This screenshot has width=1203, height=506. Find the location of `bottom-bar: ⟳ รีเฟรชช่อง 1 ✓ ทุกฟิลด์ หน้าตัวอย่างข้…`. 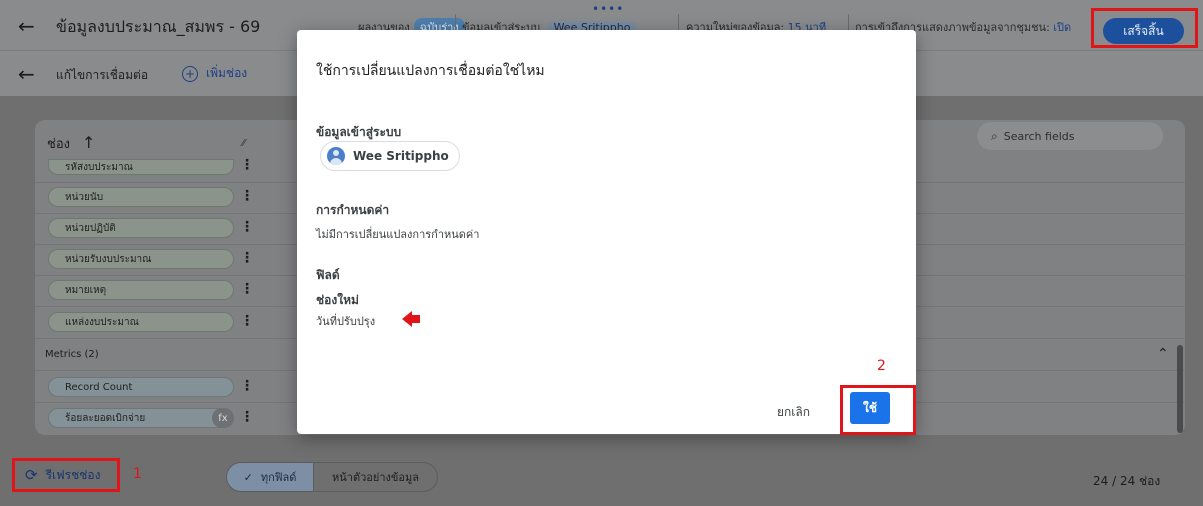

bottom-bar: ⟳ รีเฟรชช่อง 1 ✓ ทุกฟิลด์ หน้าตัวอย่างข้… is located at coordinates (601, 477).